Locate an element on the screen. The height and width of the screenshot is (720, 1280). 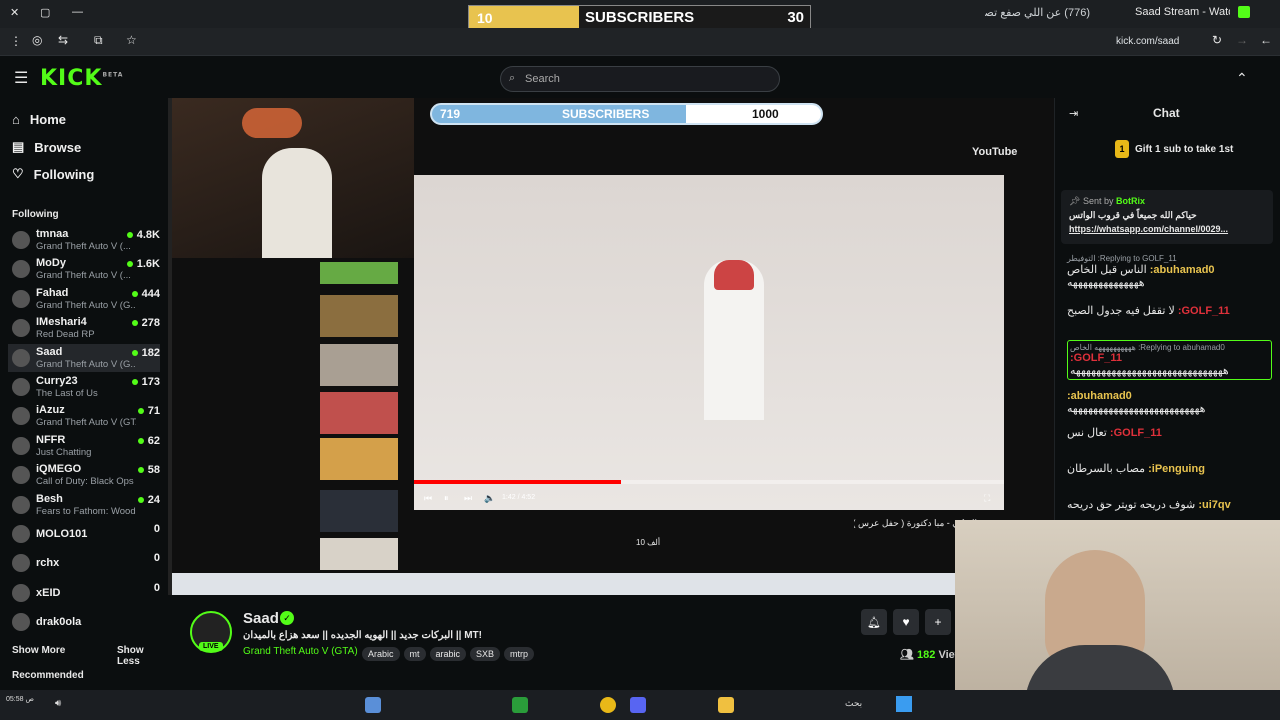
gift-text: Gift 1 sub to take 1st is located at coordinates (1184, 149).